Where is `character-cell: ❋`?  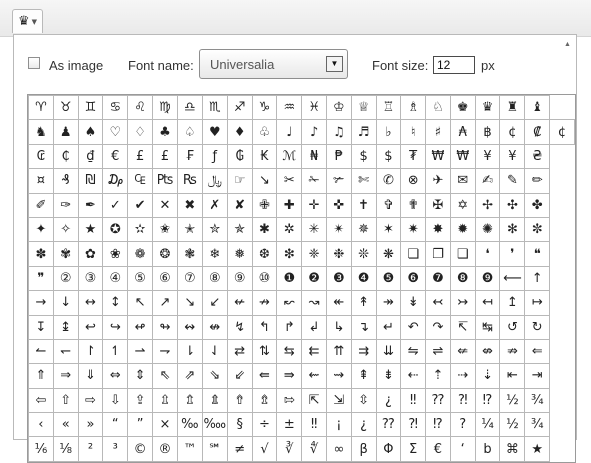
character-cell: ❋ is located at coordinates (388, 254).